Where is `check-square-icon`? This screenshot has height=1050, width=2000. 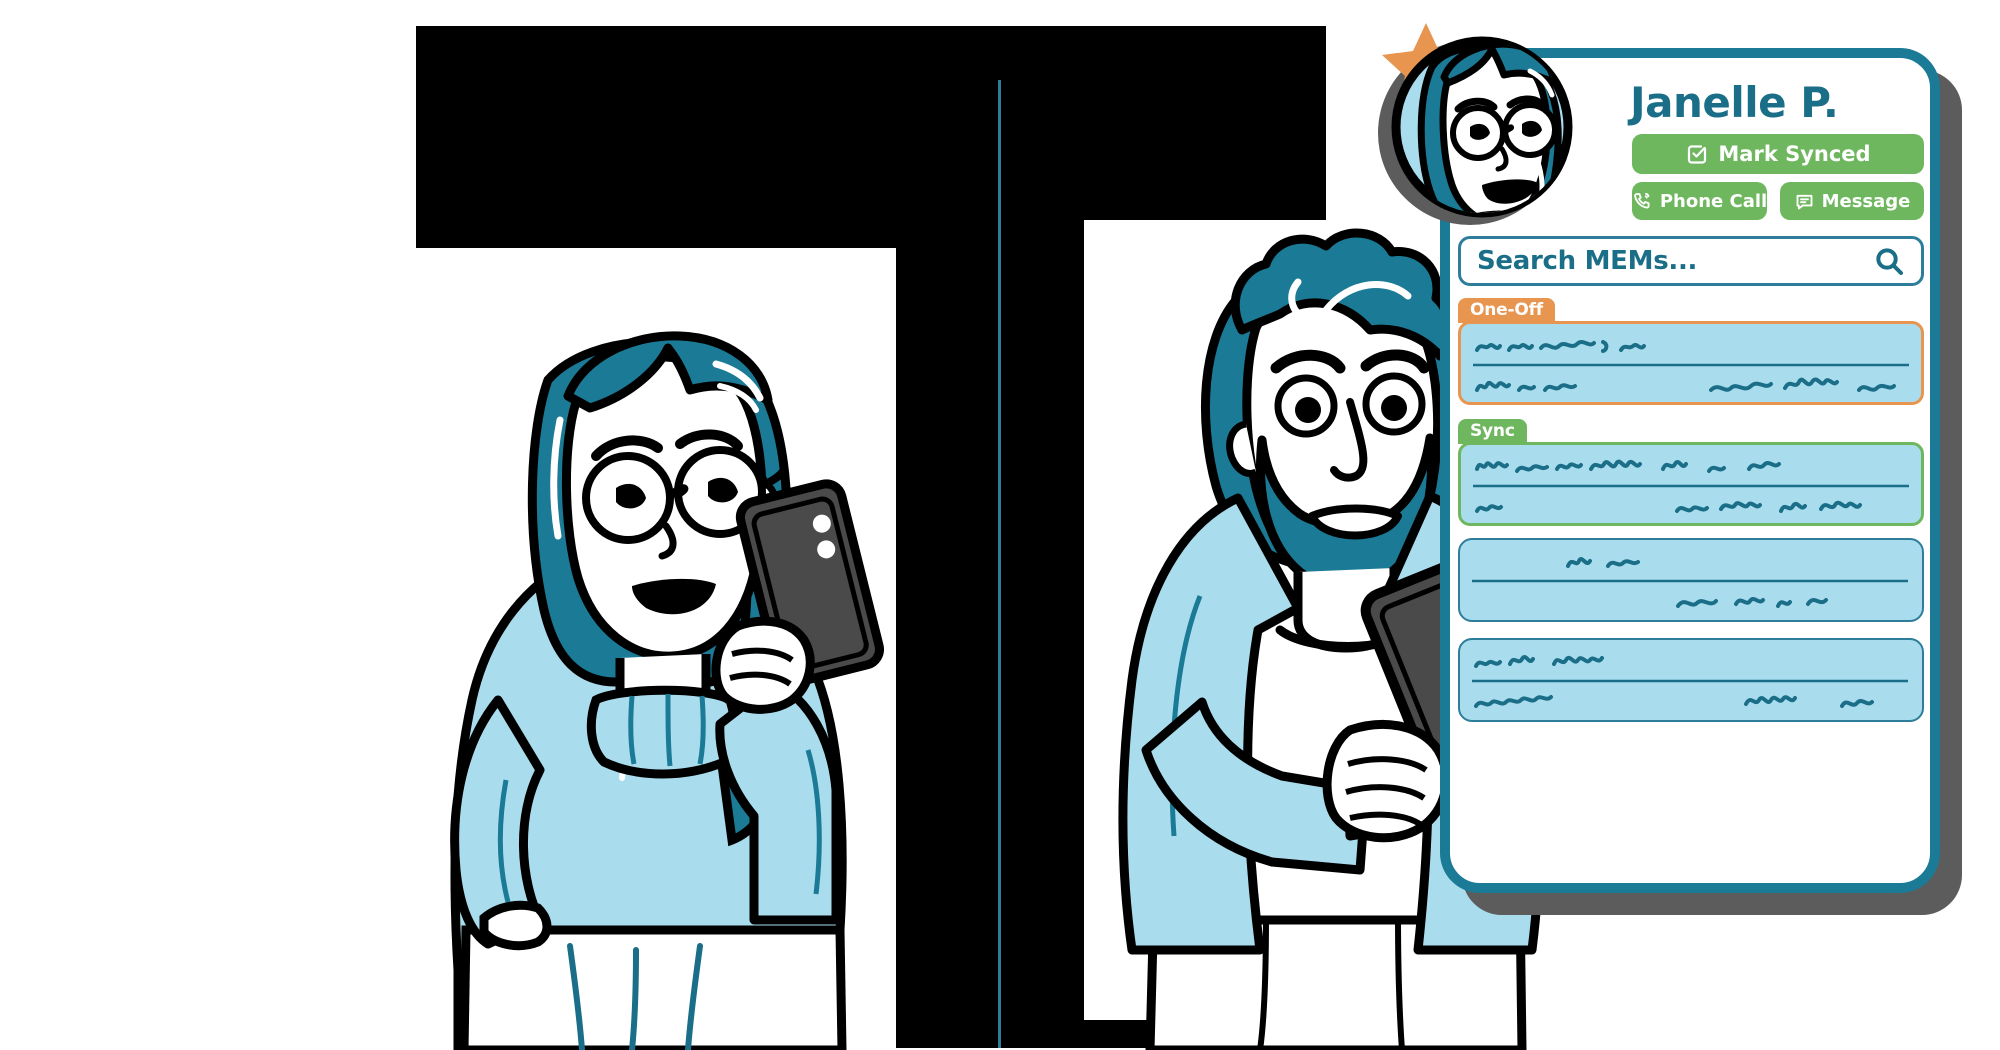 check-square-icon is located at coordinates (1697, 154).